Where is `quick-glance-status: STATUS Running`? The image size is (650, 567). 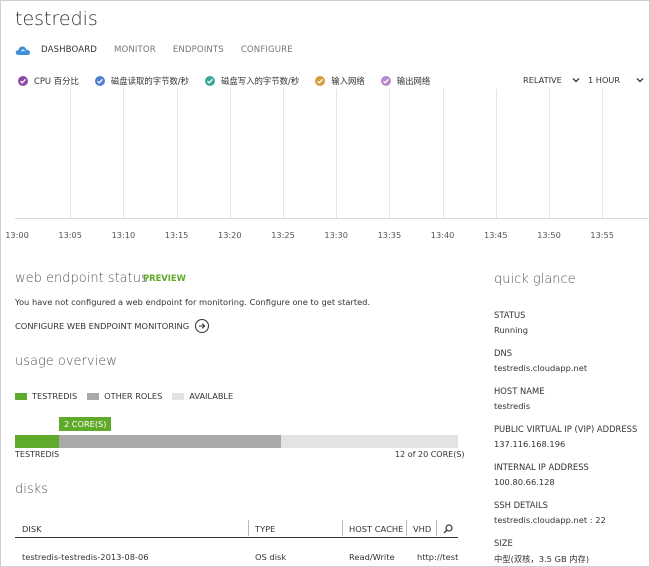 quick-glance-status: STATUS Running is located at coordinates (511, 322).